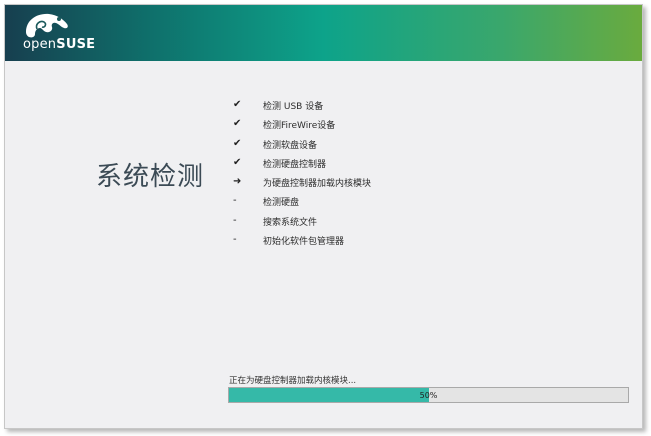 The height and width of the screenshot is (436, 651). Describe the element at coordinates (150, 177) in the screenshot. I see `page-title: 系统检测` at that location.